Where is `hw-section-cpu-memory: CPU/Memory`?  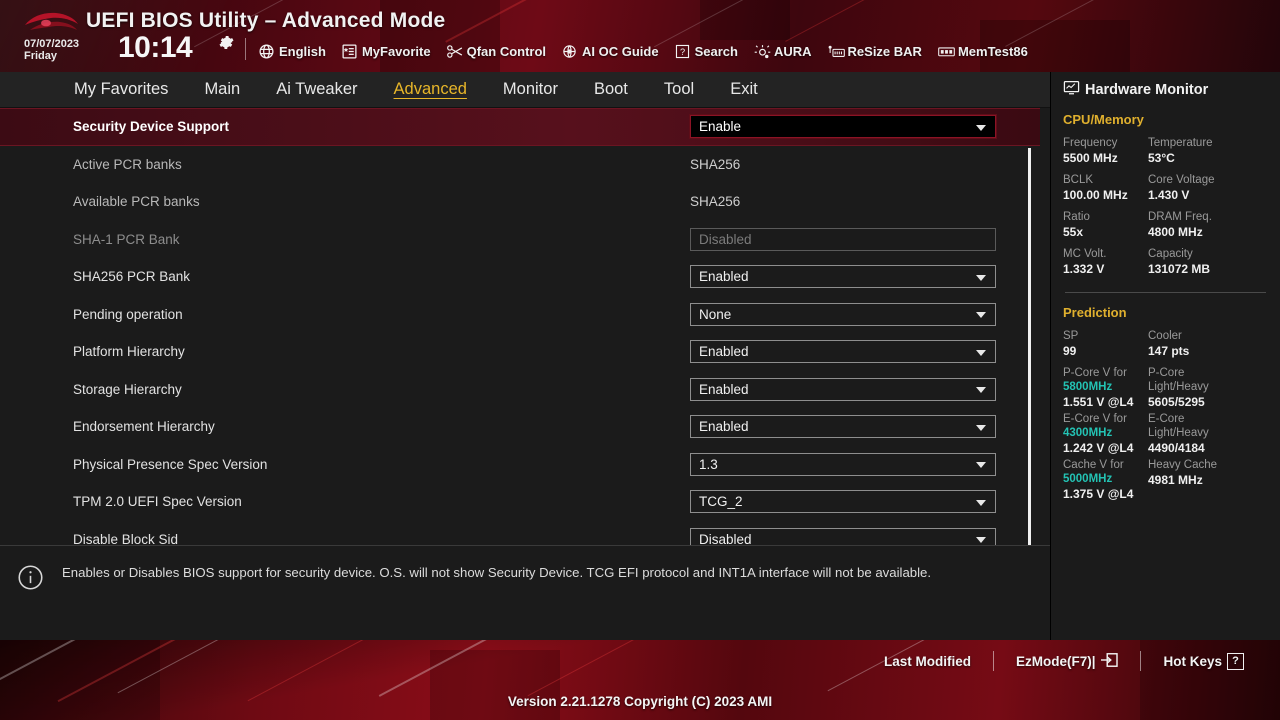
hw-section-cpu-memory: CPU/Memory is located at coordinates (1103, 119).